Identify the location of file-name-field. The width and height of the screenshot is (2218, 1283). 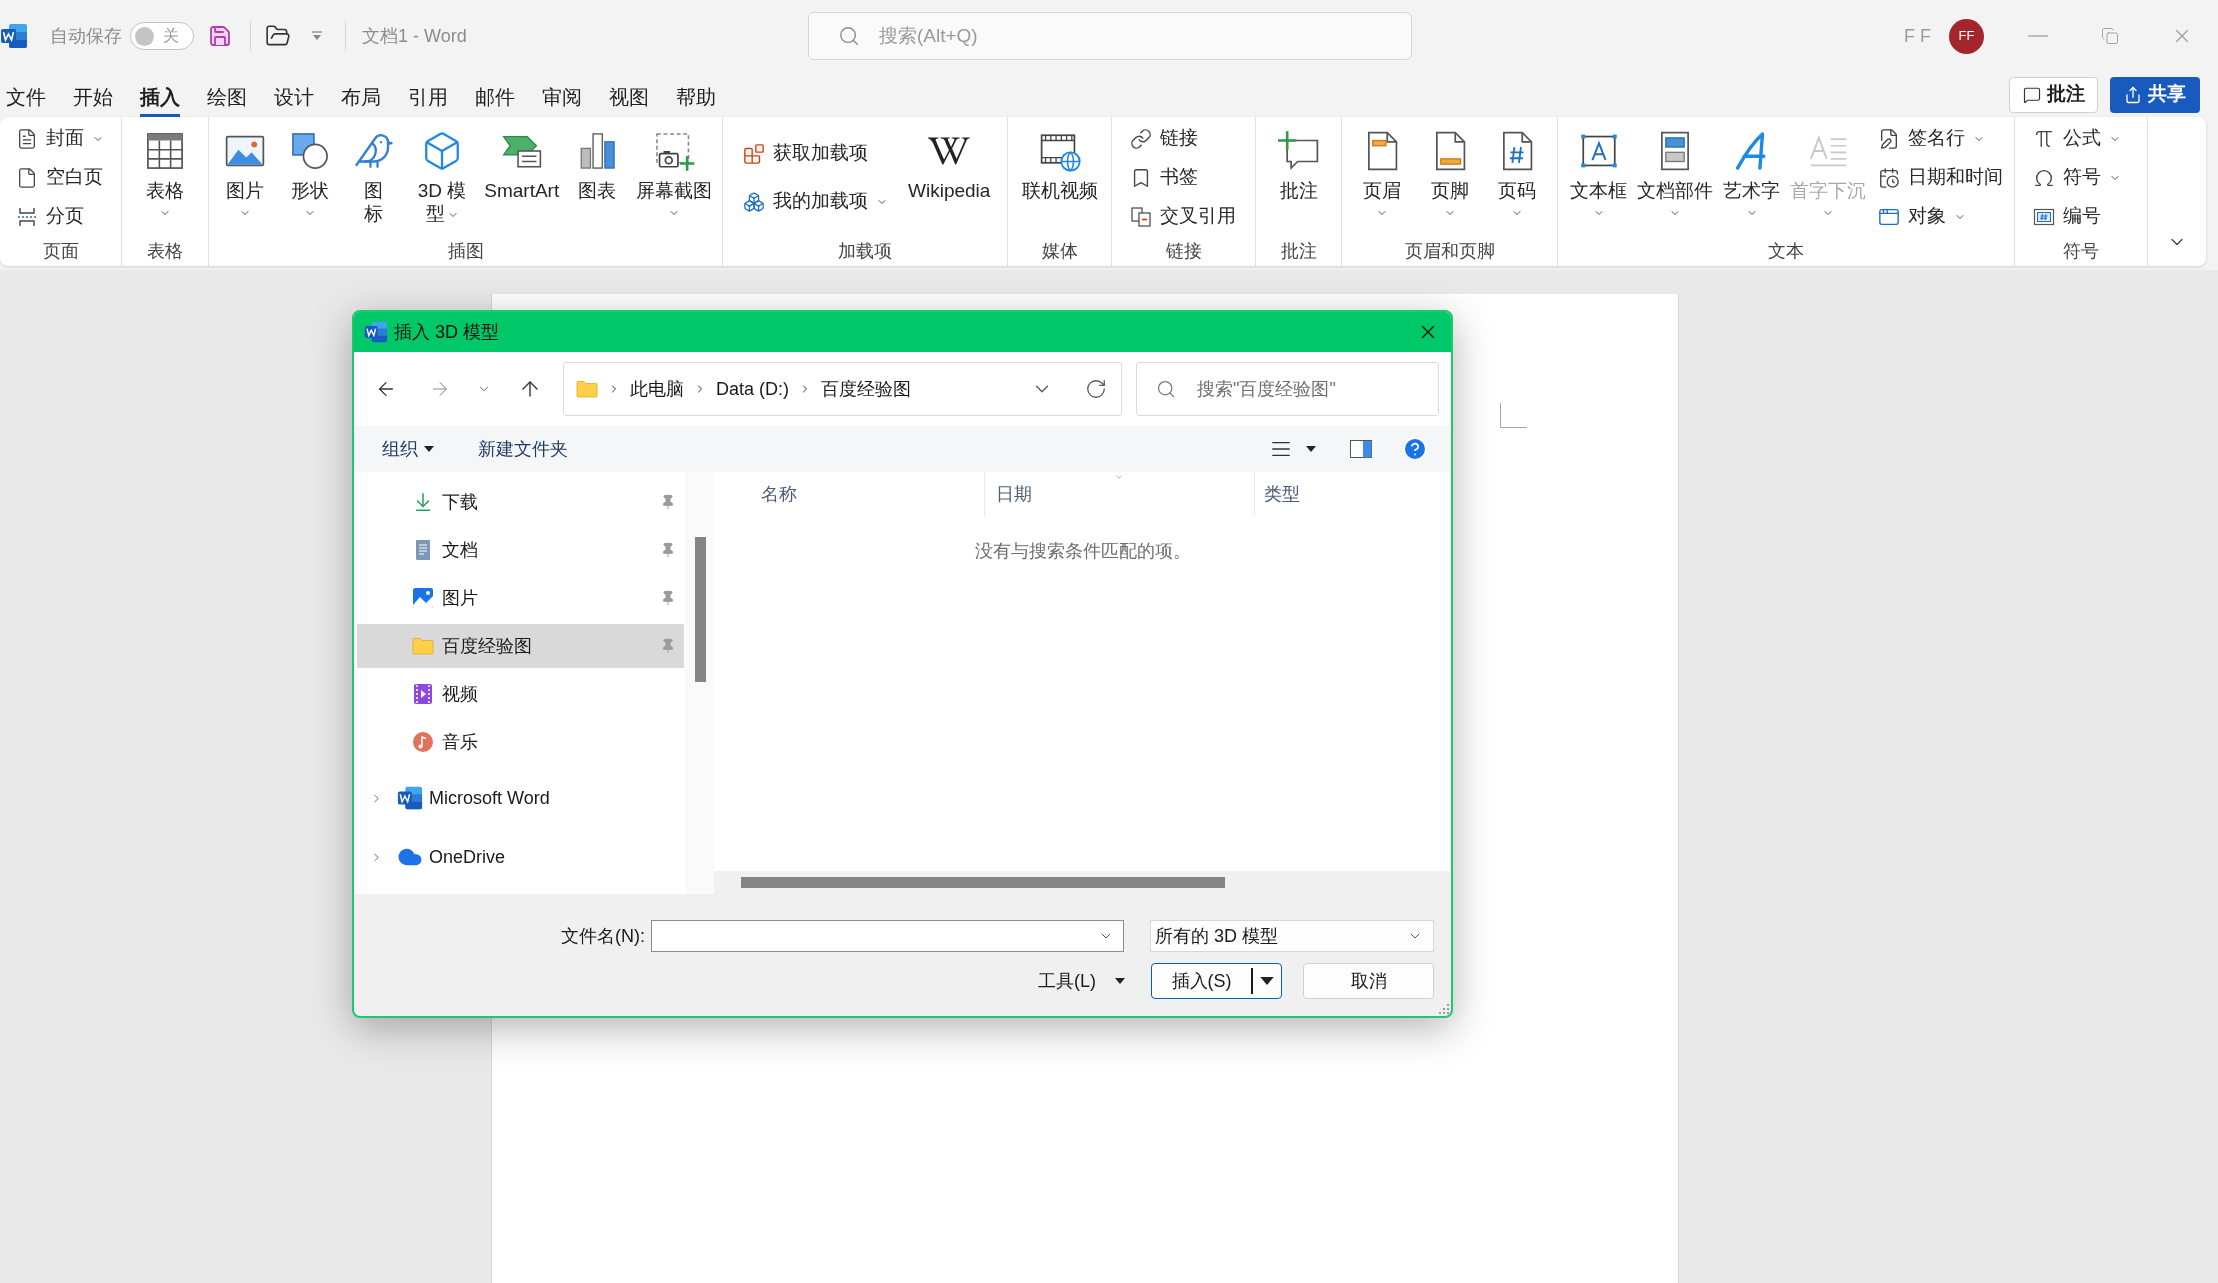
(887, 936).